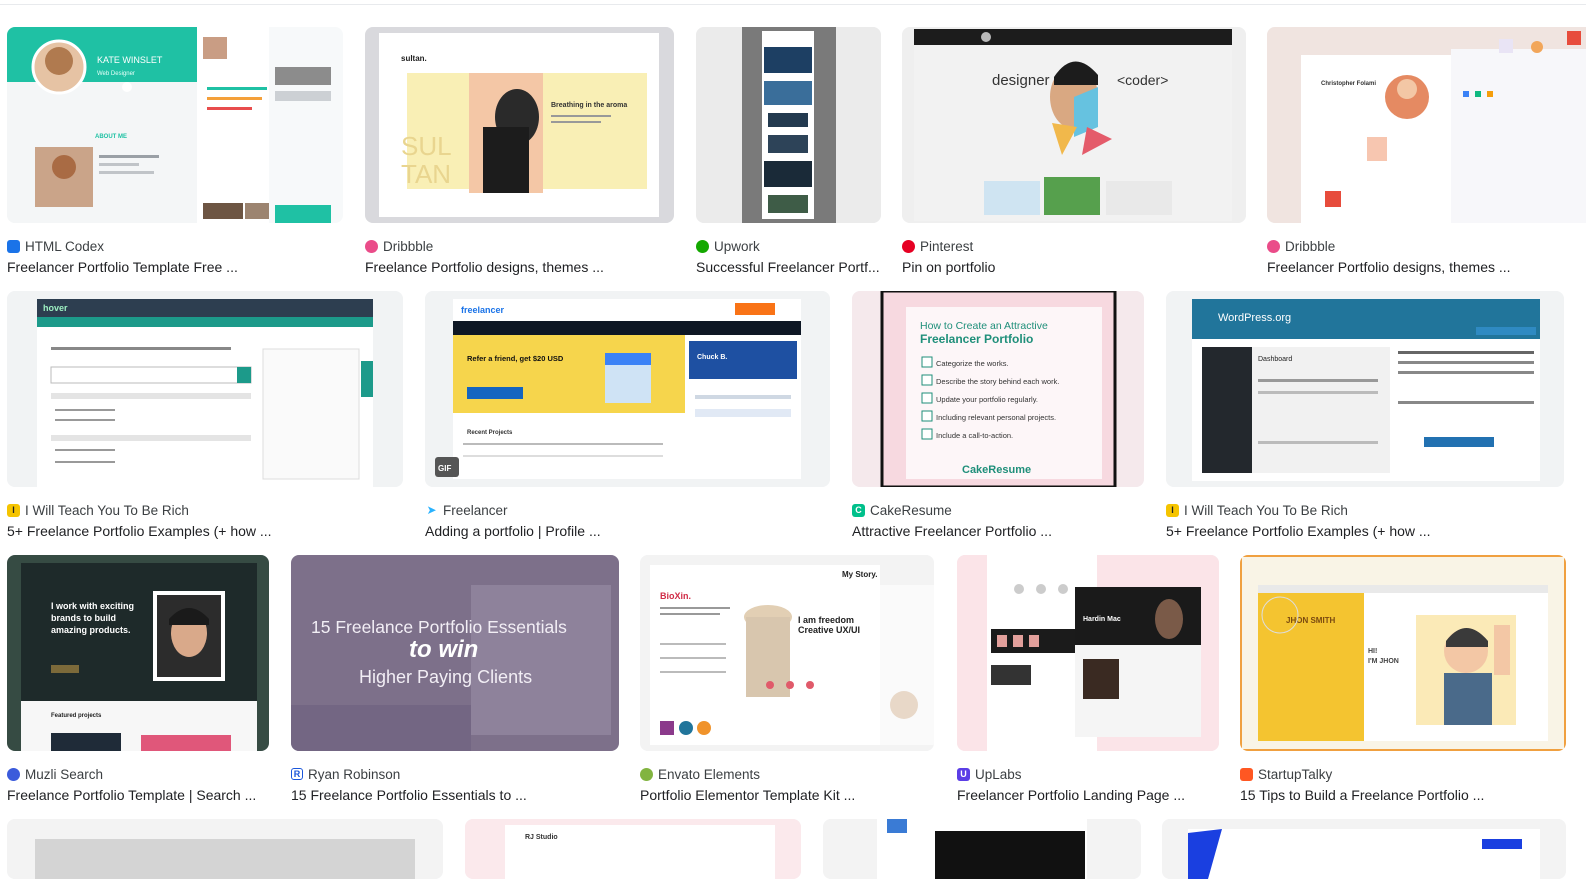 Image resolution: width=1586 pixels, height=879 pixels. What do you see at coordinates (1254, 318) in the screenshot?
I see `thumb-text: WordPress.org` at bounding box center [1254, 318].